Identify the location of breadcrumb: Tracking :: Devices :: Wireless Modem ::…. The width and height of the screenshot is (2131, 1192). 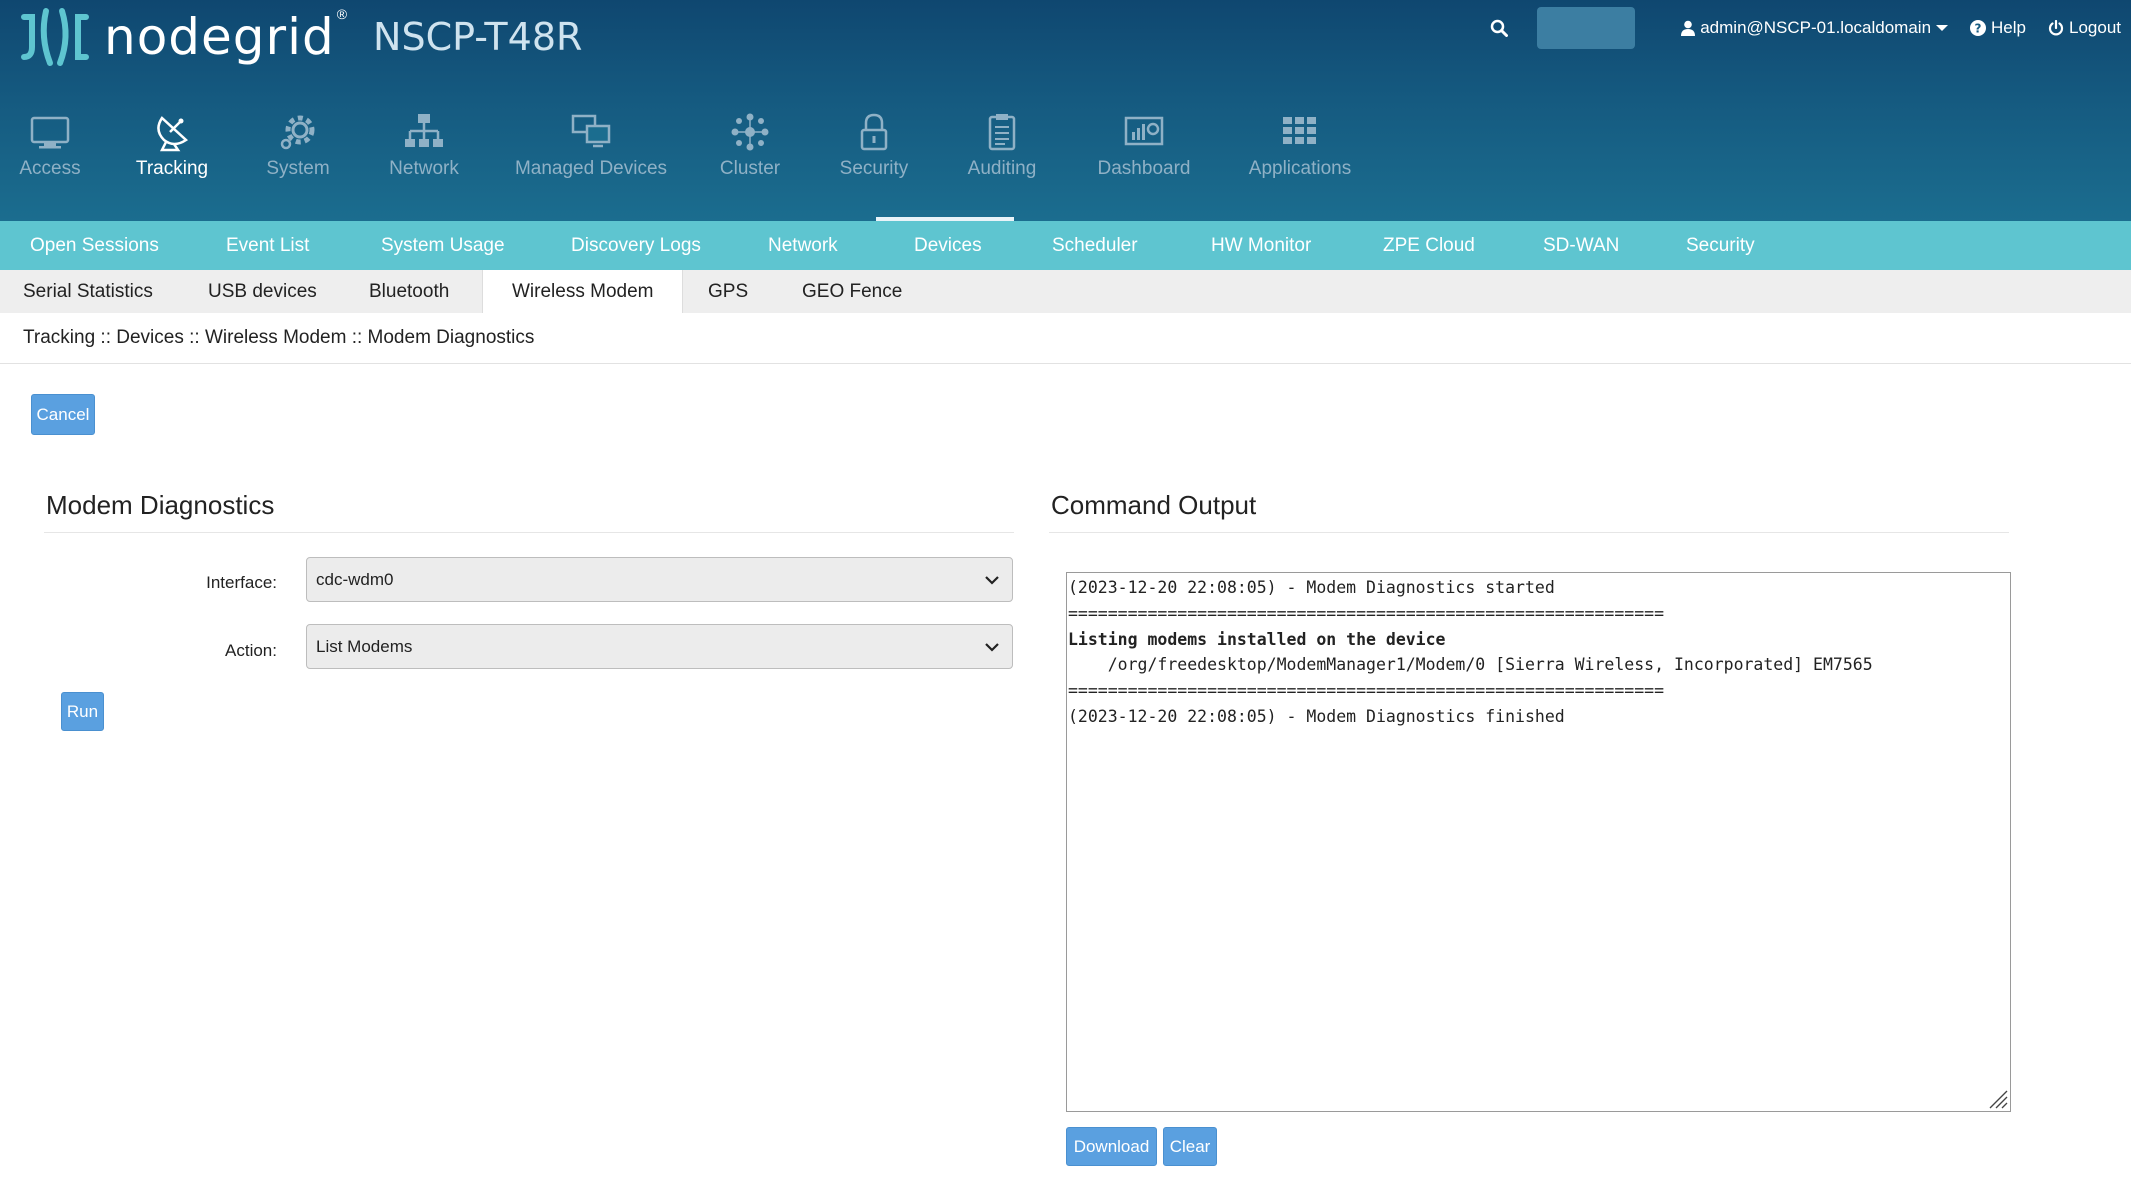
(279, 337).